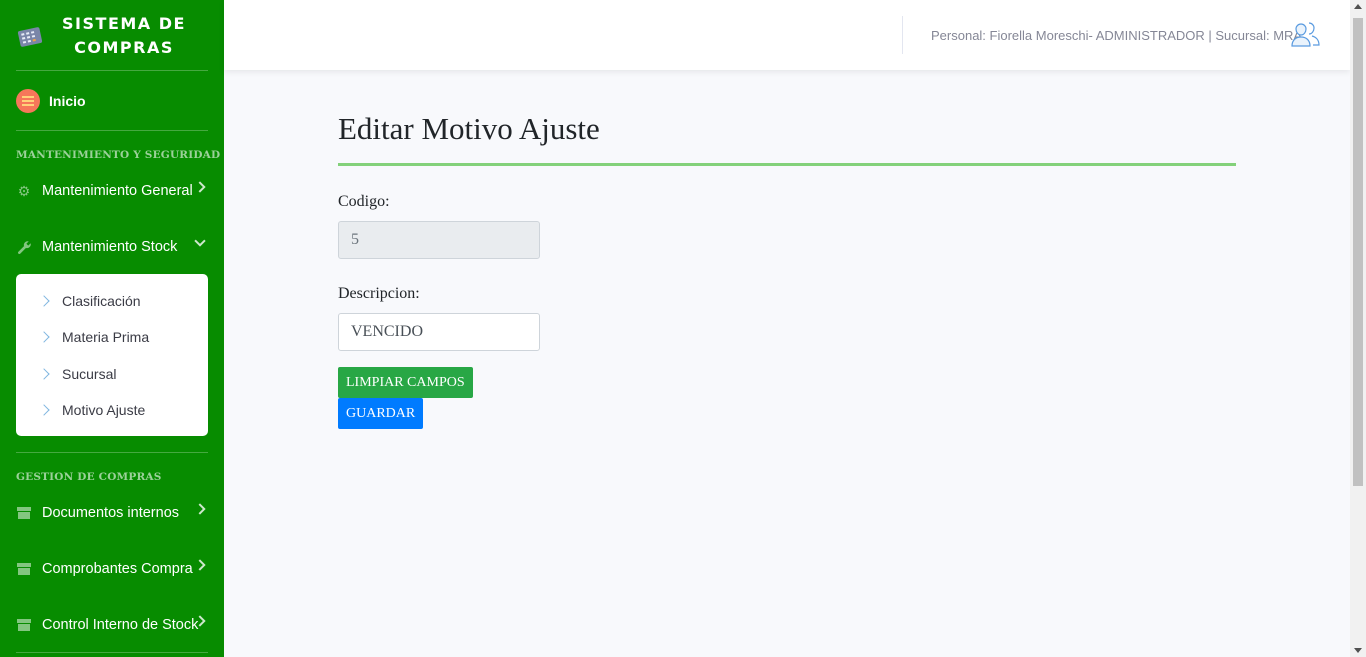 This screenshot has width=1366, height=657. I want to click on sidebar-item-label: Mantenimiento Stock, so click(110, 247).